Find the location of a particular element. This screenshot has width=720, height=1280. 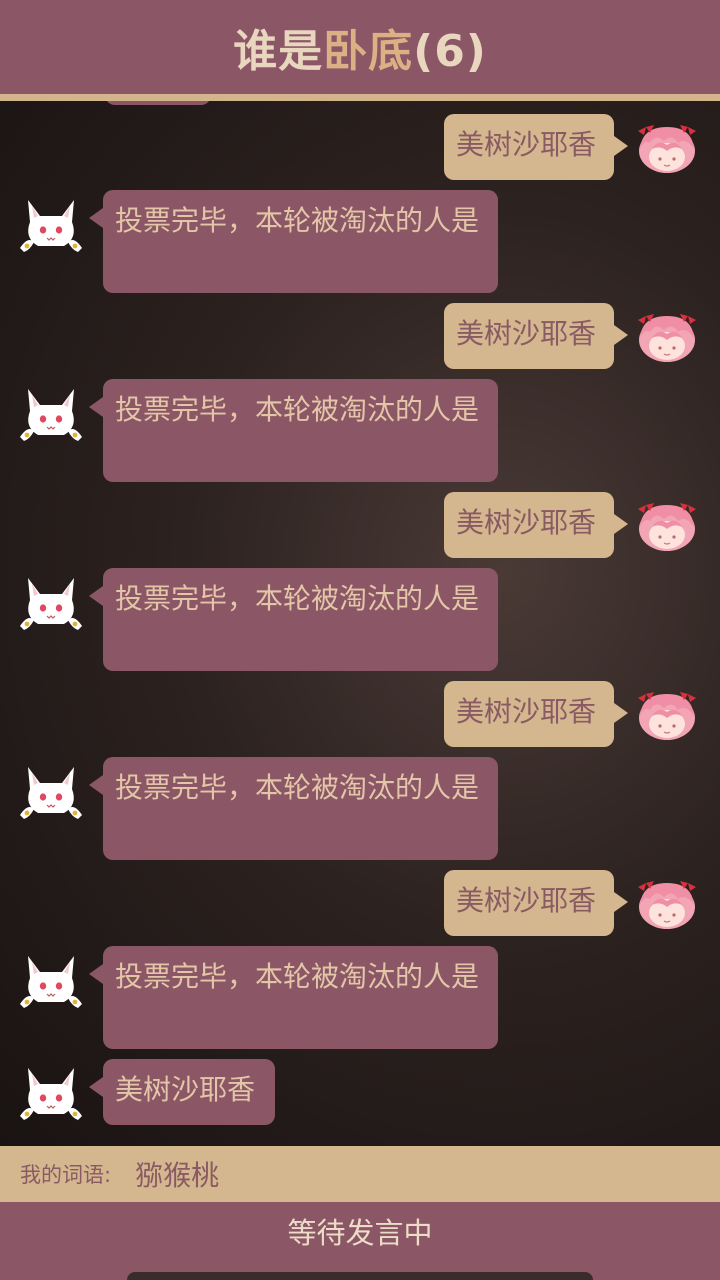

partial-message-bubble is located at coordinates (158, 103).